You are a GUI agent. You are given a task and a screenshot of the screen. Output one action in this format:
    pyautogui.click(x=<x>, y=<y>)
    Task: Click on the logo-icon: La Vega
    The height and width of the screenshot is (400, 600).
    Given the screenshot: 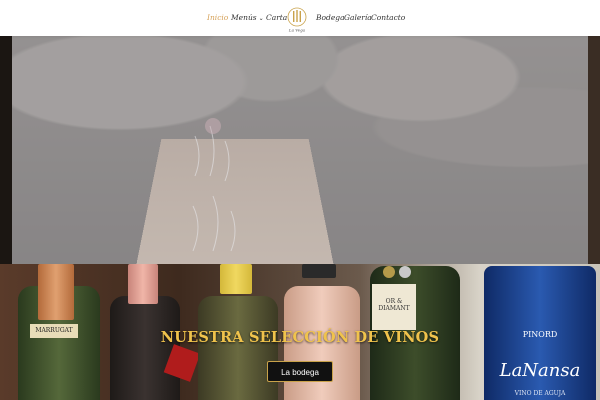 What is the action you would take?
    pyautogui.click(x=297, y=20)
    